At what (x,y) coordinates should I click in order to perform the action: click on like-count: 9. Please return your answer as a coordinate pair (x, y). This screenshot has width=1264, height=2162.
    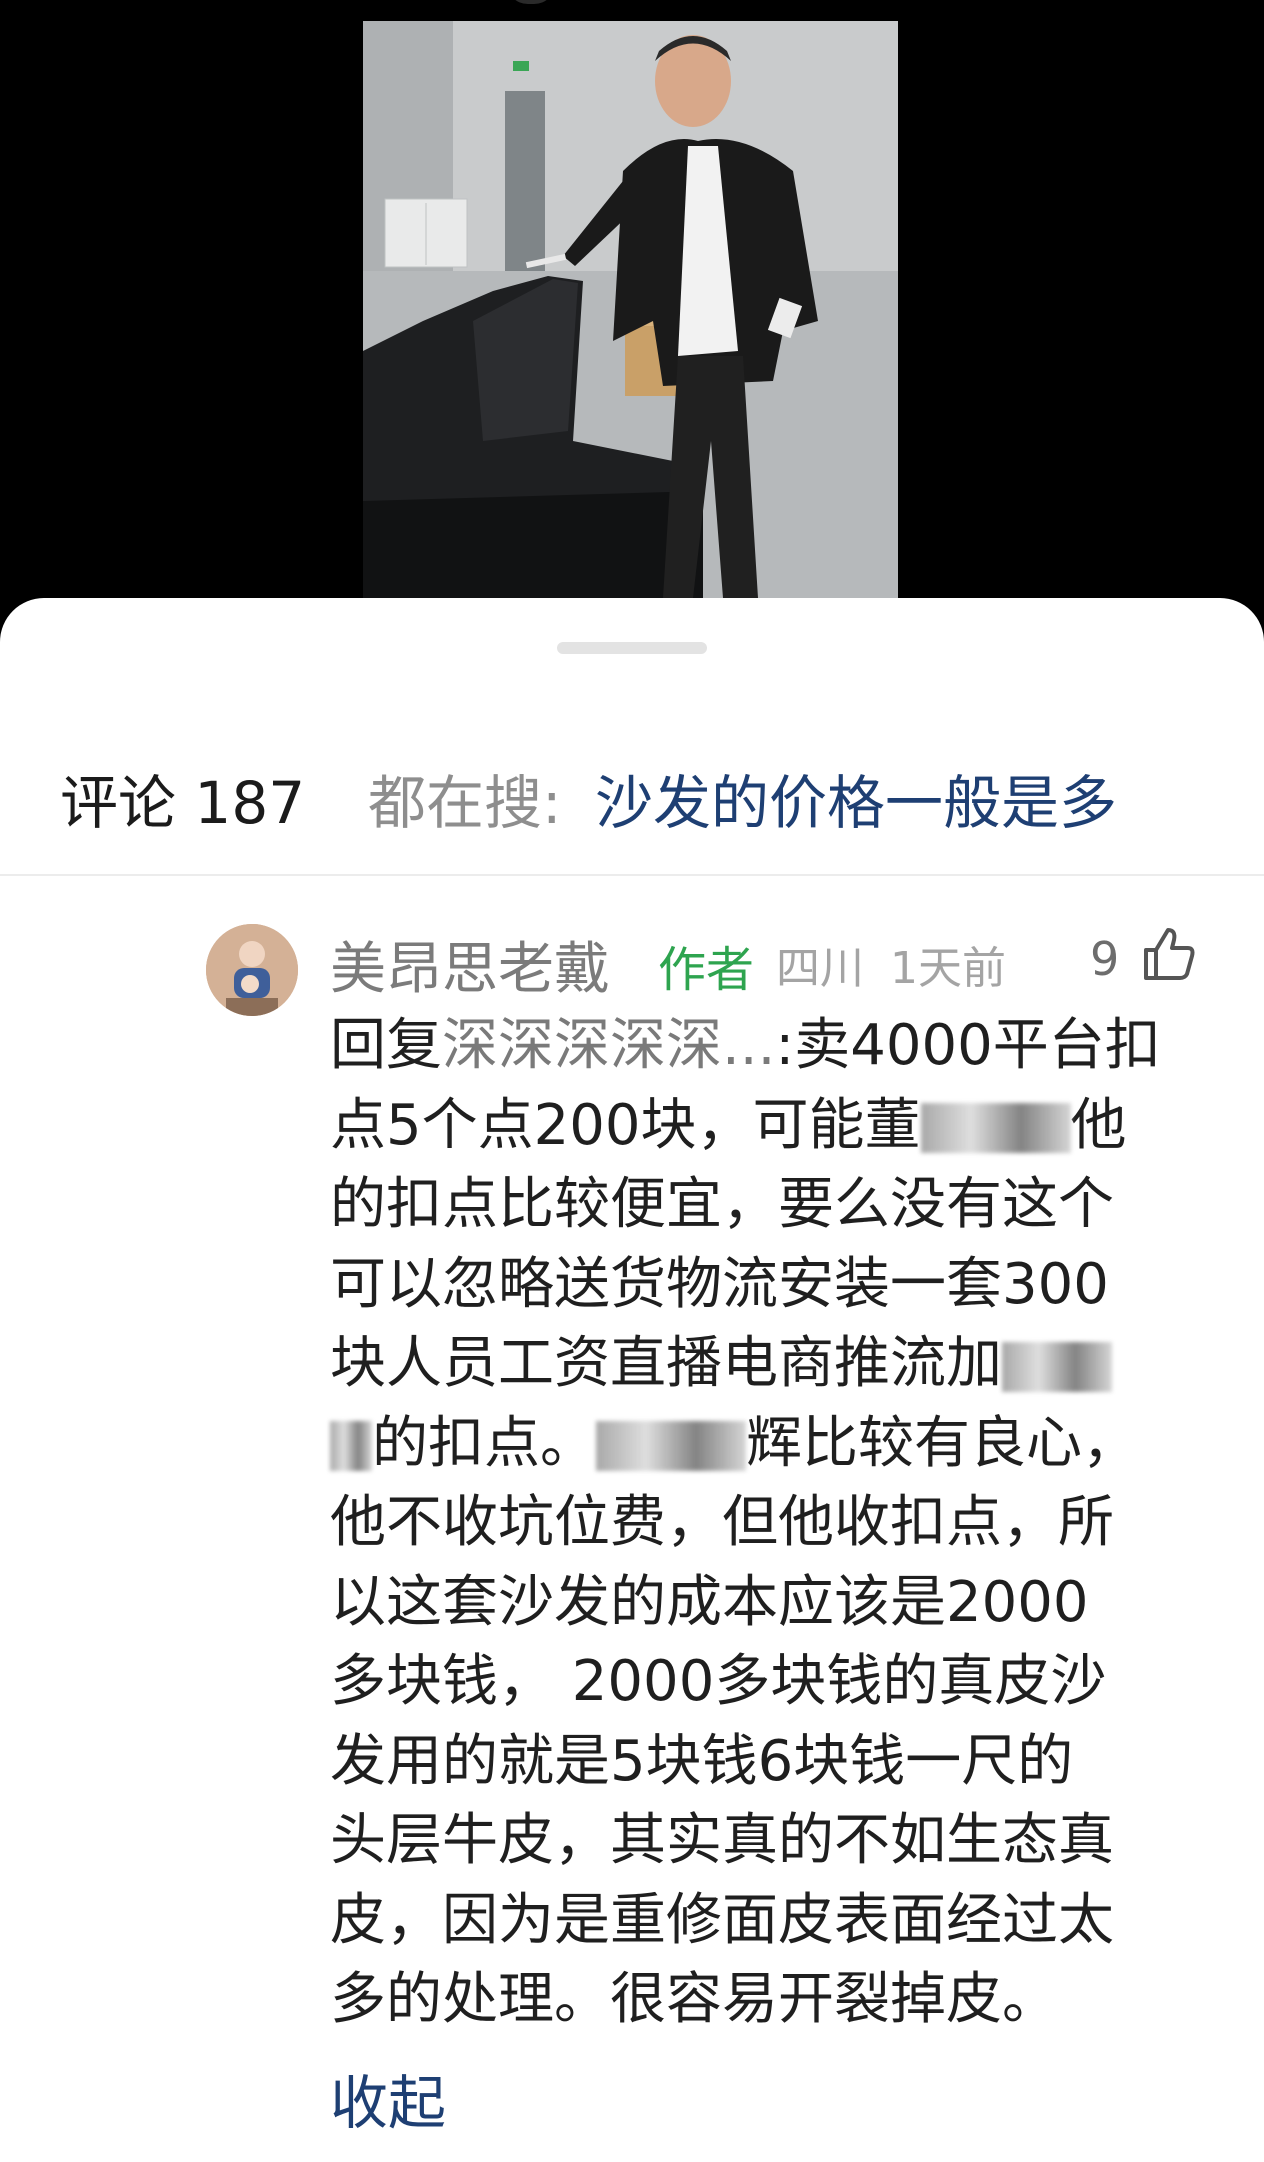
    Looking at the image, I should click on (1105, 959).